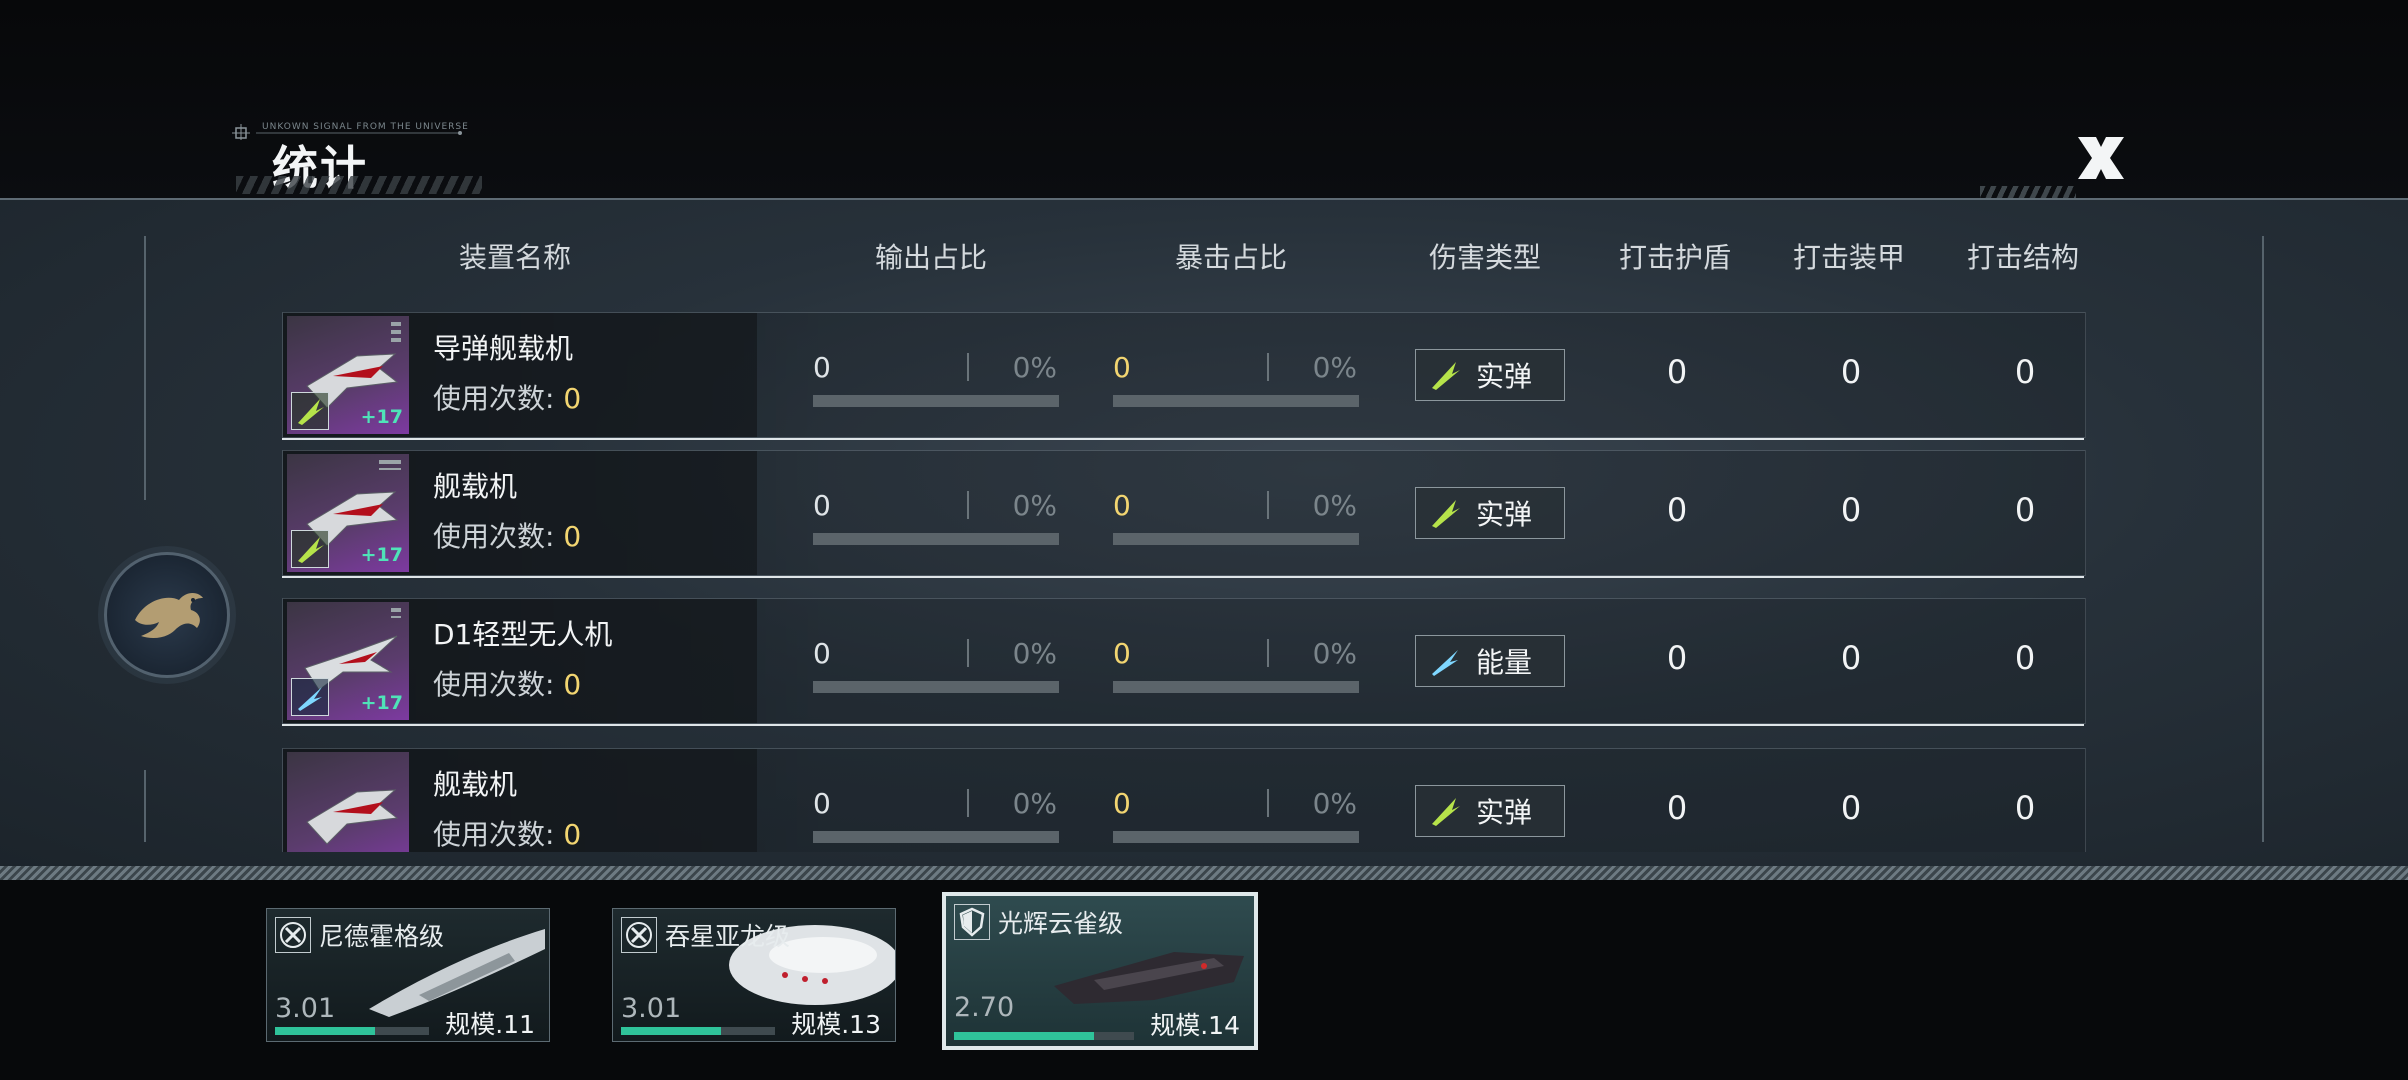 This screenshot has width=2408, height=1080. I want to click on table-row: +17 D1轻型无人机 使用次数: 0 0 0% 0 0% 能量 0 0 0, so click(1184, 661).